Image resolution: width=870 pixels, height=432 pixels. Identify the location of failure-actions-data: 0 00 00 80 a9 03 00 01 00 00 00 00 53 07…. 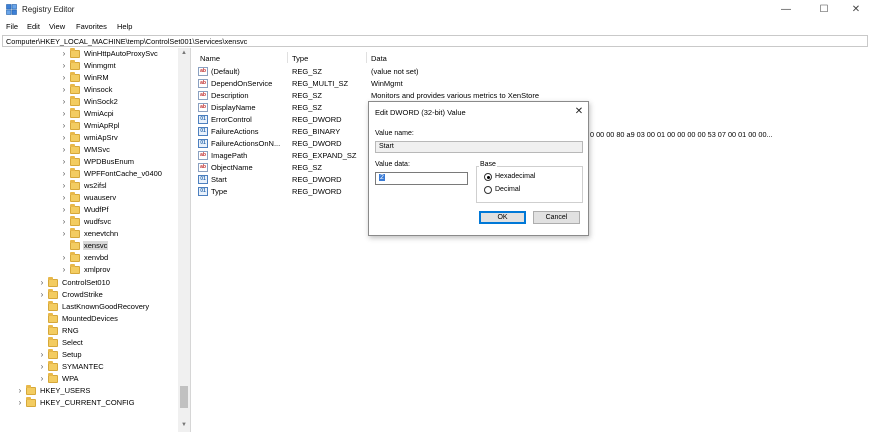
(681, 134).